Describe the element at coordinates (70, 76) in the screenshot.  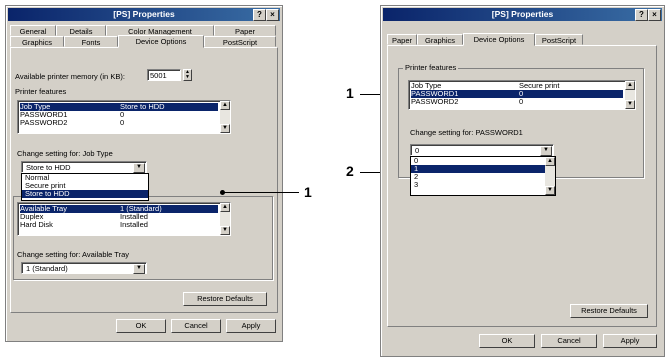
I see `memory-label: Available printer memory (in KB):` at that location.